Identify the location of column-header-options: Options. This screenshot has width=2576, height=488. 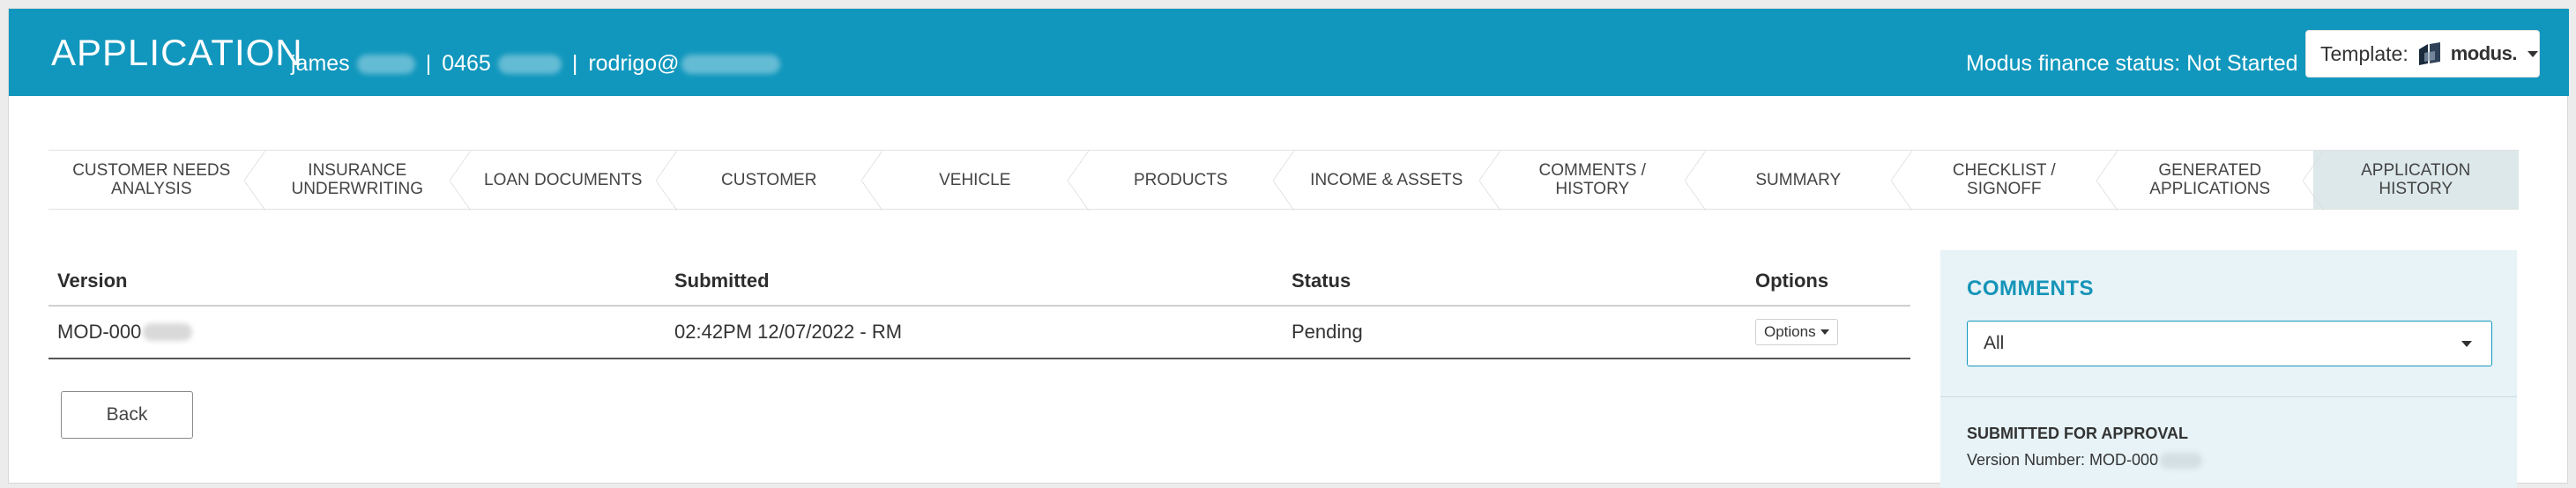
(1792, 281).